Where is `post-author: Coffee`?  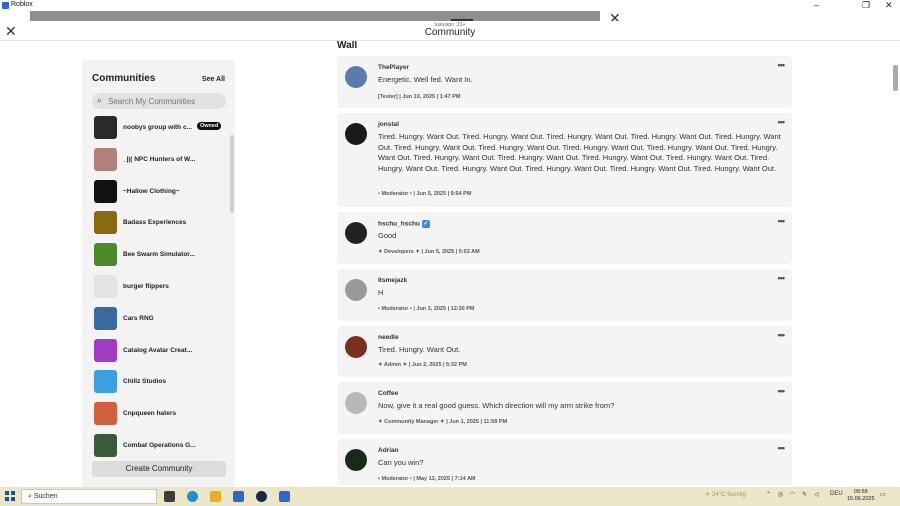
post-author: Coffee is located at coordinates (388, 393).